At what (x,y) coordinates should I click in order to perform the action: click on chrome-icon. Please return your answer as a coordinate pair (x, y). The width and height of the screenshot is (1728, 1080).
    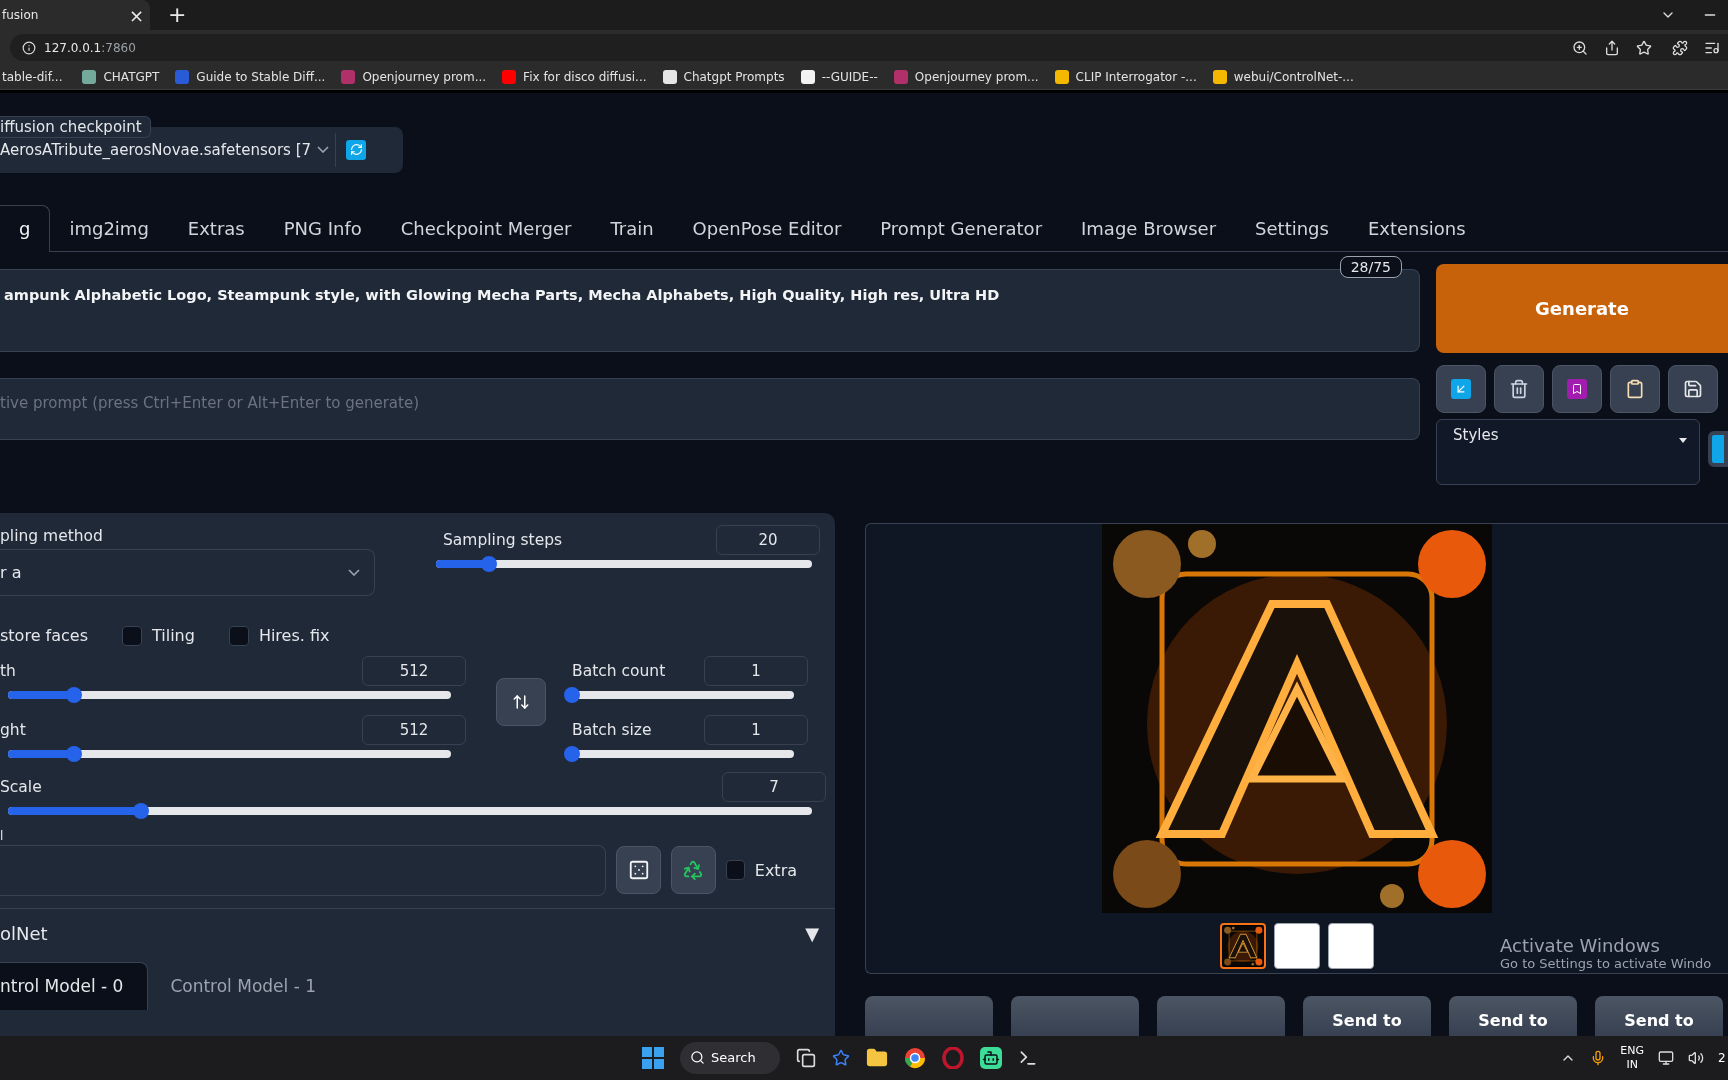
    Looking at the image, I should click on (915, 1057).